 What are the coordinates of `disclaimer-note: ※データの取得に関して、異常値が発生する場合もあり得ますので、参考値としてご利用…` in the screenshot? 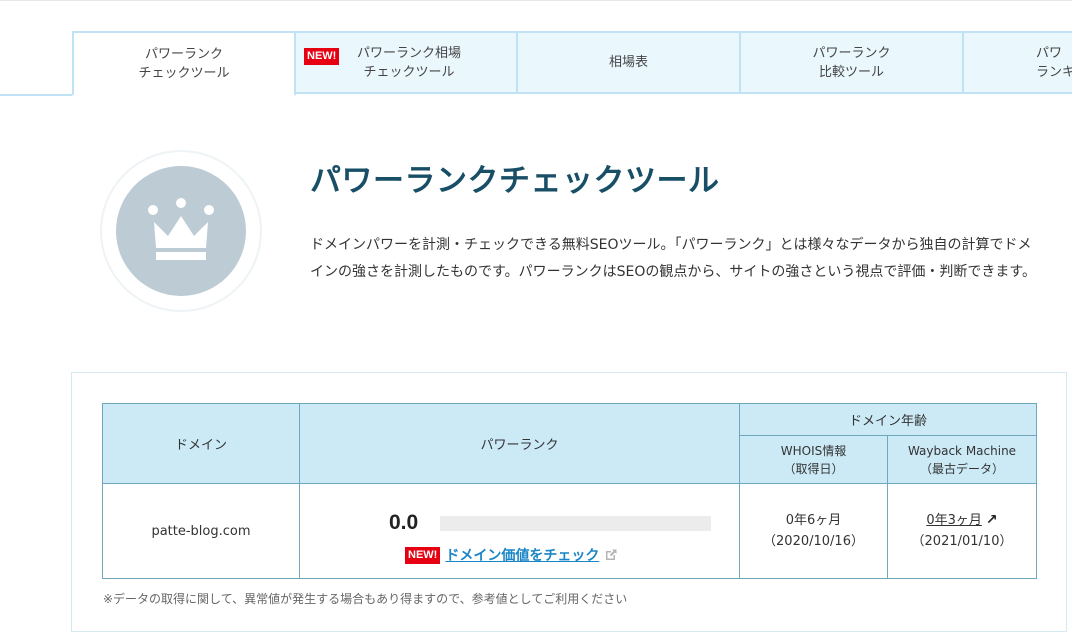 It's located at (365, 599).